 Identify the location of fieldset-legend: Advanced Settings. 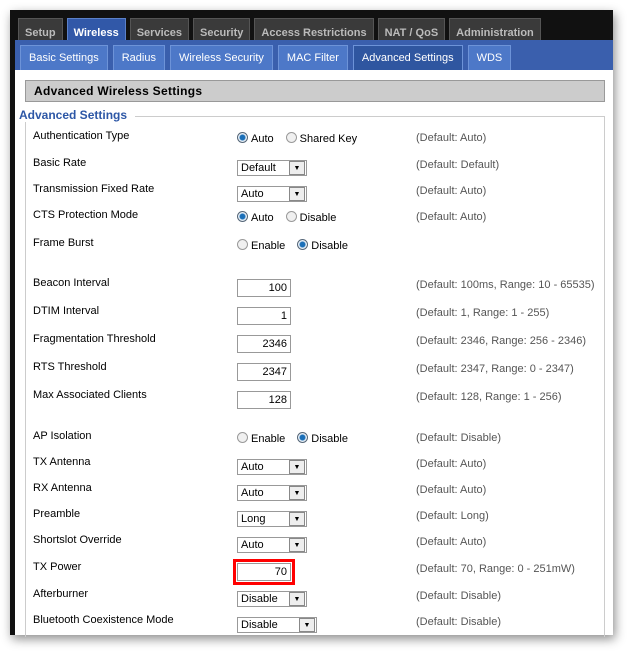
(77, 115).